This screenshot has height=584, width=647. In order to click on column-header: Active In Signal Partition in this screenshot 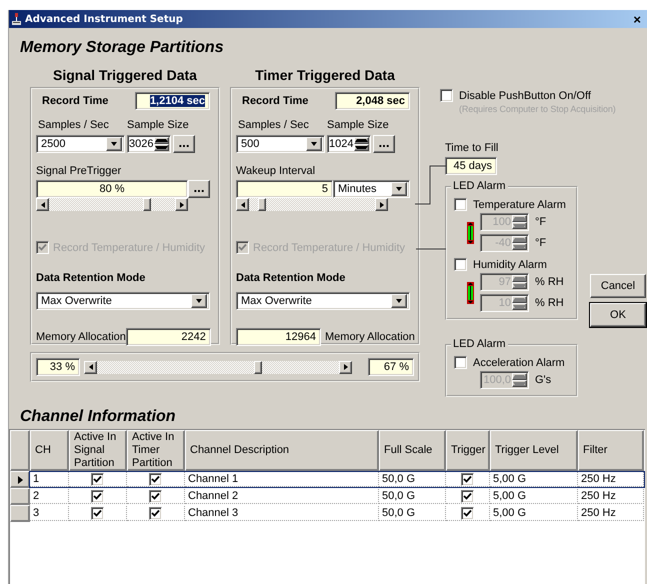, I will do `click(98, 450)`.